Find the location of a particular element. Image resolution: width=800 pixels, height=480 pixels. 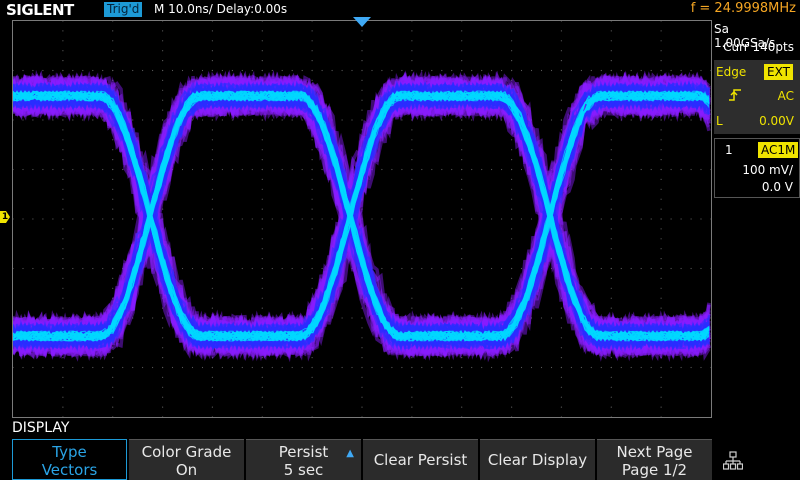

channel-scale: 100 mV/ is located at coordinates (767, 170).